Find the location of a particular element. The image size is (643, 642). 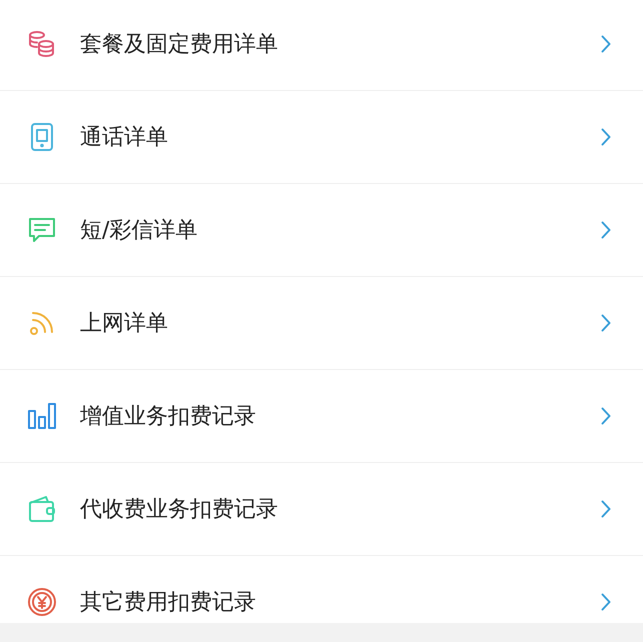

message-icon is located at coordinates (42, 230).